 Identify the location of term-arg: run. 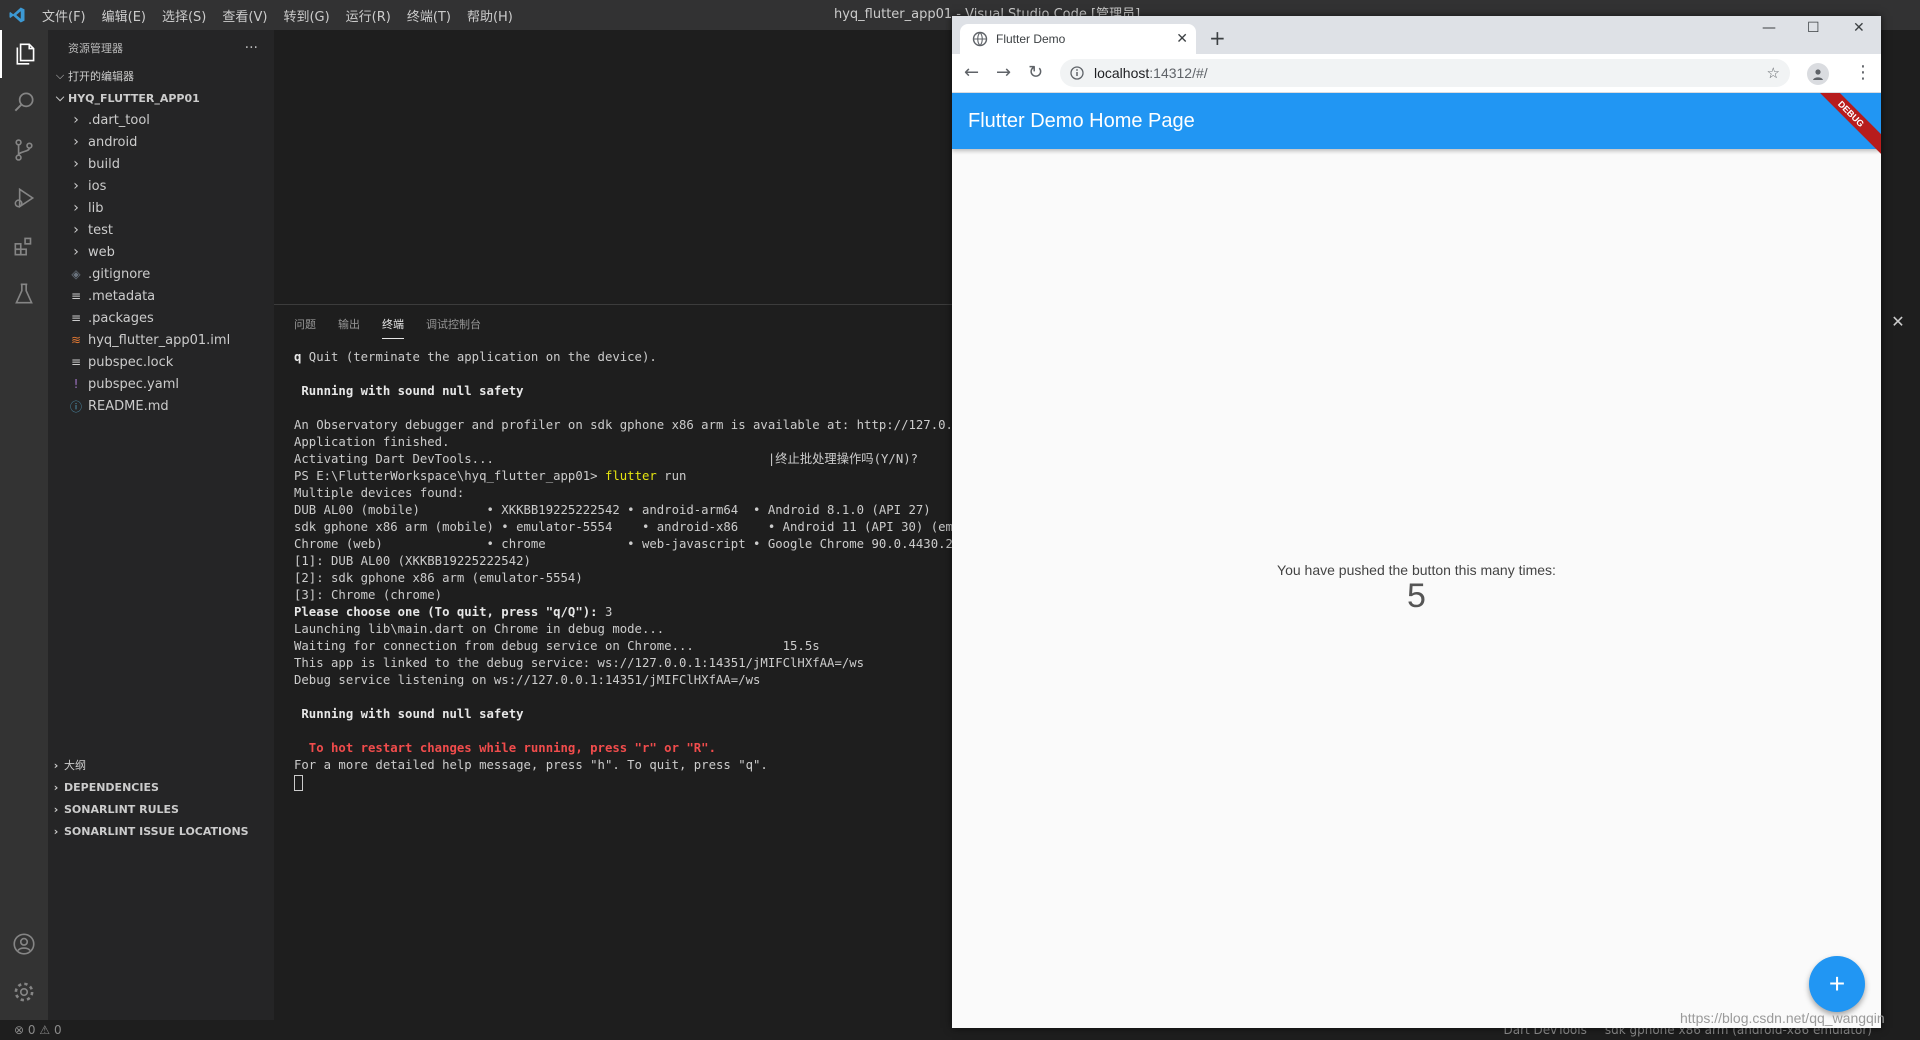
(671, 476).